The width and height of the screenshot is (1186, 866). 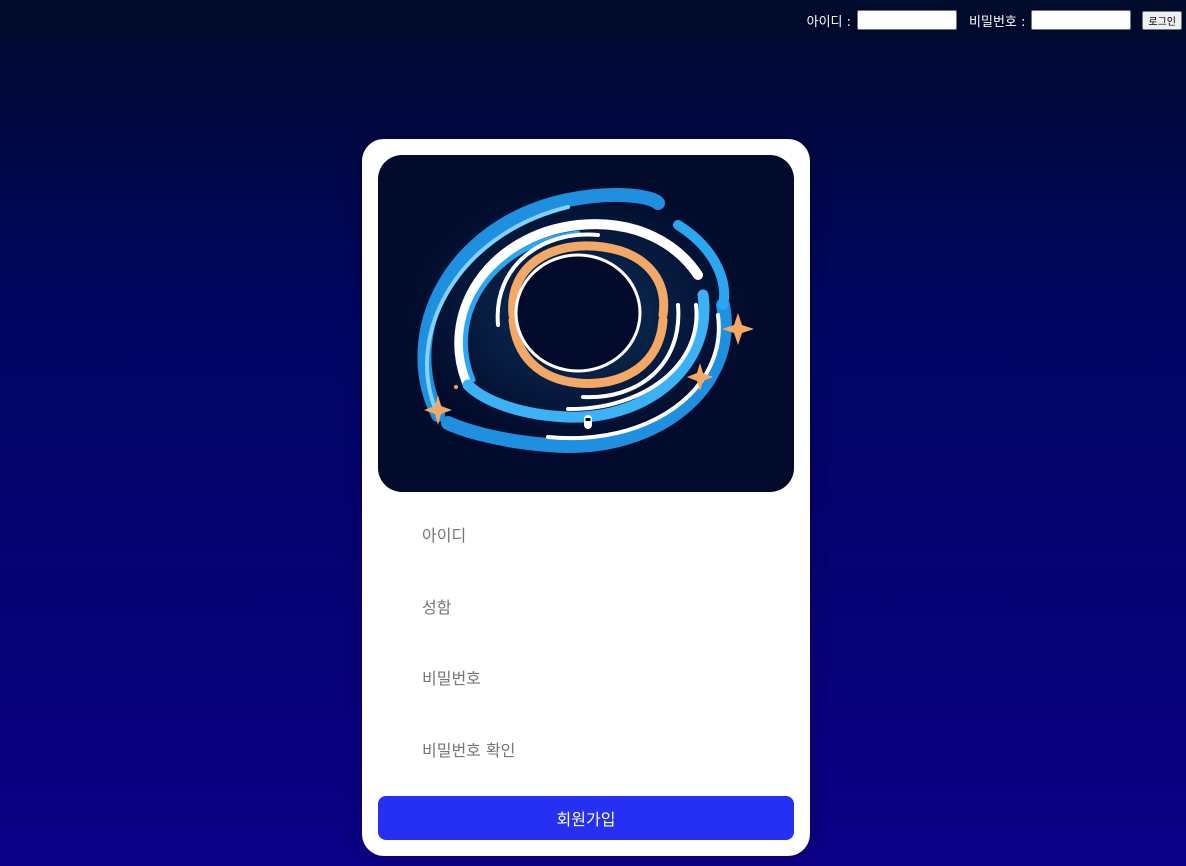 What do you see at coordinates (997, 22) in the screenshot?
I see `password-label: 비밀번호 :` at bounding box center [997, 22].